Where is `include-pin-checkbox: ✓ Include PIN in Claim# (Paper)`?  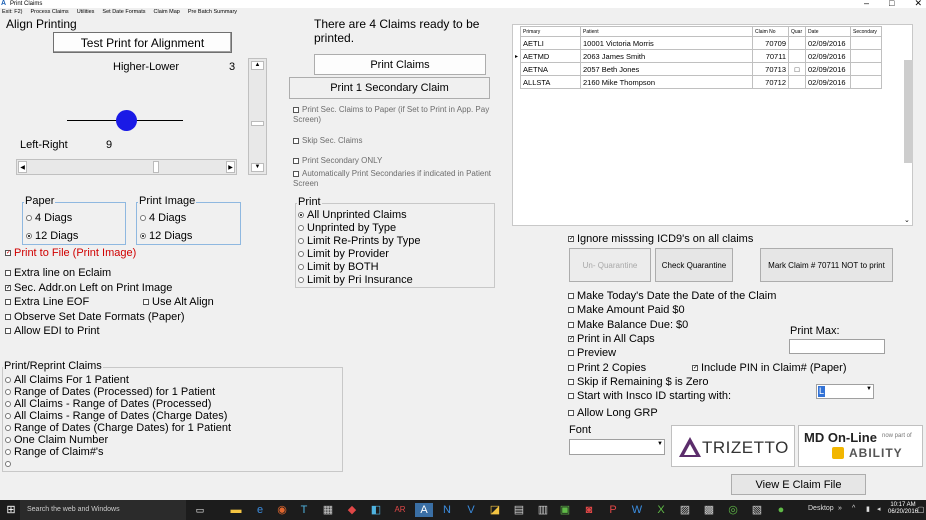
include-pin-checkbox: ✓ Include PIN in Claim# (Paper) is located at coordinates (769, 368).